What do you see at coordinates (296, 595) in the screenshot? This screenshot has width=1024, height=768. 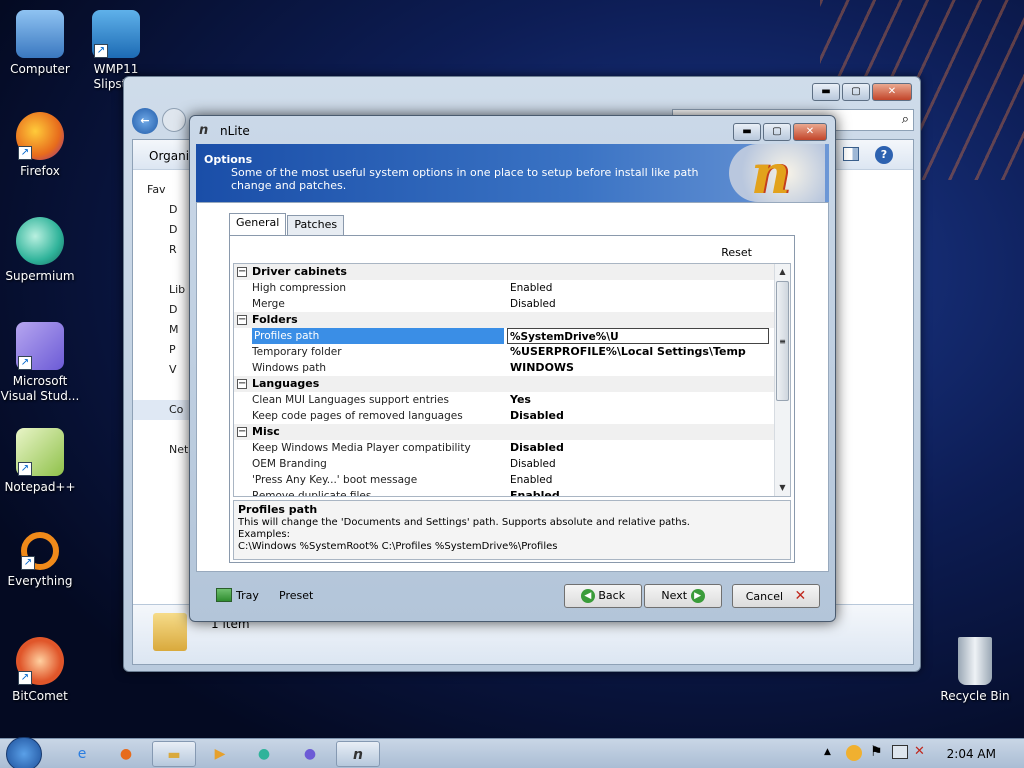 I see `preset-button: Preset` at bounding box center [296, 595].